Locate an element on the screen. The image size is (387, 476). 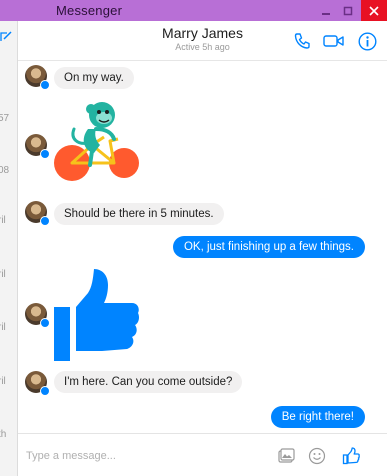
info-button is located at coordinates (367, 41).